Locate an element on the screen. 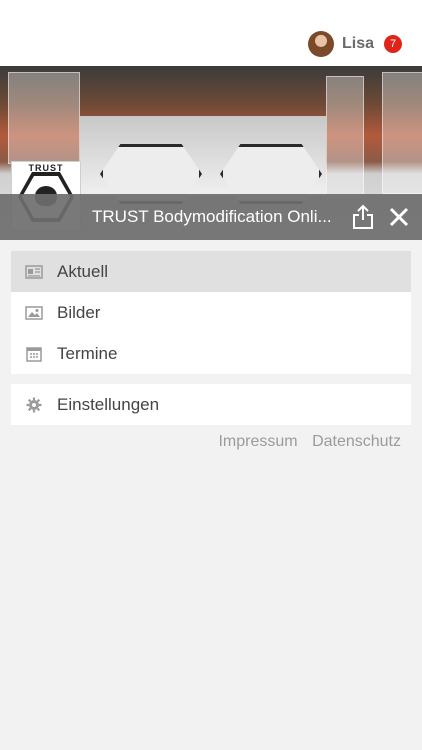 Image resolution: width=422 pixels, height=750 pixels. user-menu: Lisa 7 is located at coordinates (354, 44).